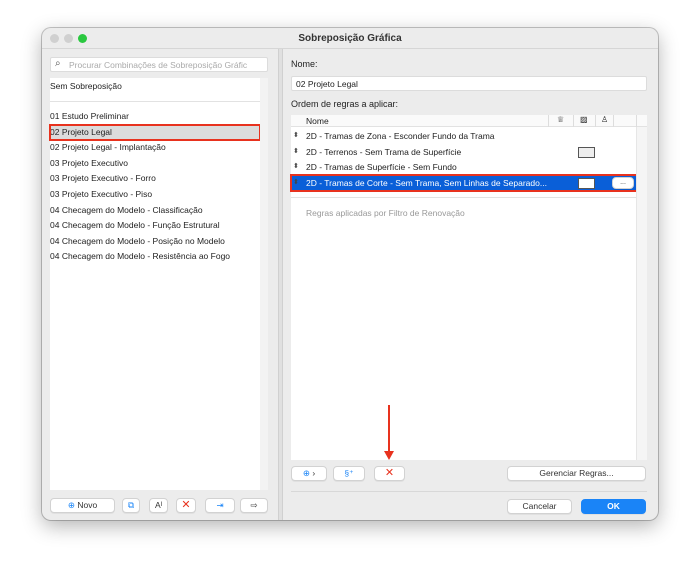  What do you see at coordinates (561, 119) in the screenshot?
I see `crown-icon: ♕` at bounding box center [561, 119].